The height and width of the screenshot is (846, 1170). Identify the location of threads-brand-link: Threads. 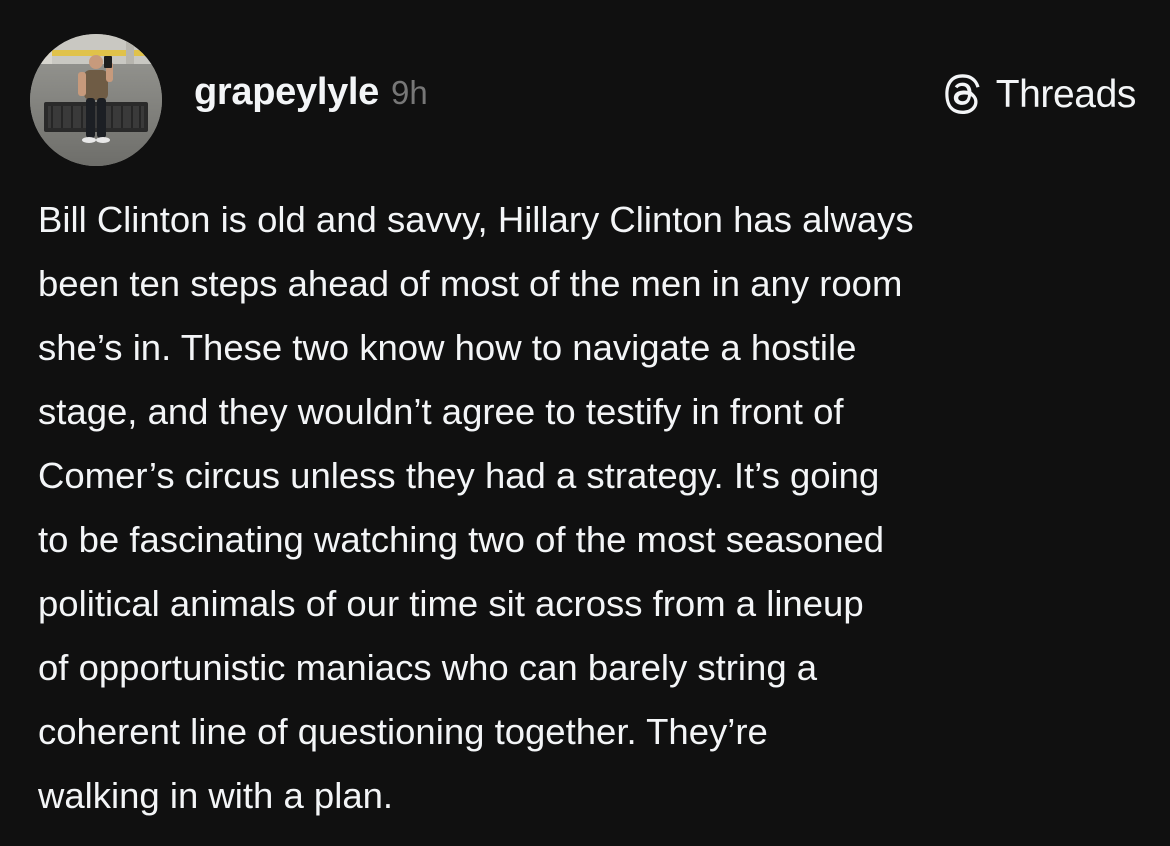
(1040, 95).